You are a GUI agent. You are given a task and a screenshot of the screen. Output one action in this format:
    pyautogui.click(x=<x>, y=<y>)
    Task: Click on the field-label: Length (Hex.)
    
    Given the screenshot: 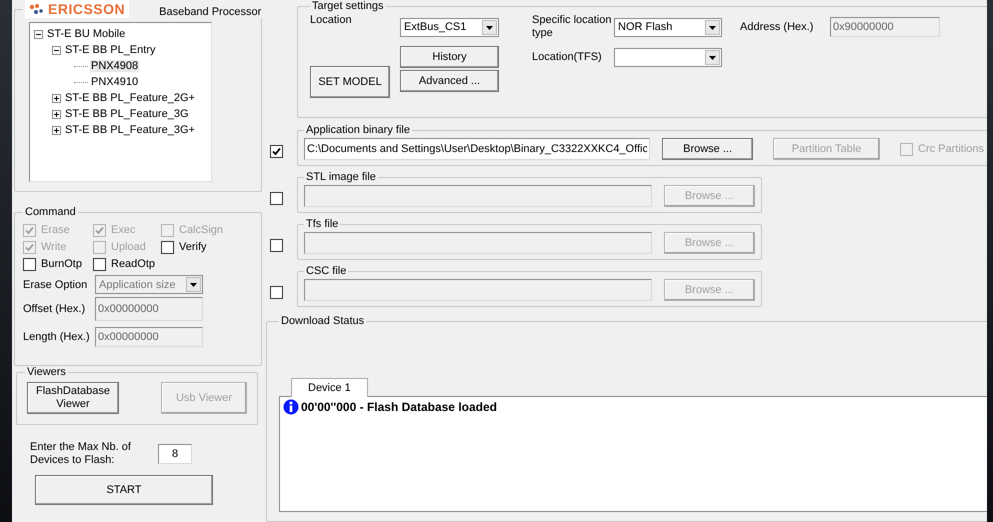 What is the action you would take?
    pyautogui.click(x=57, y=337)
    